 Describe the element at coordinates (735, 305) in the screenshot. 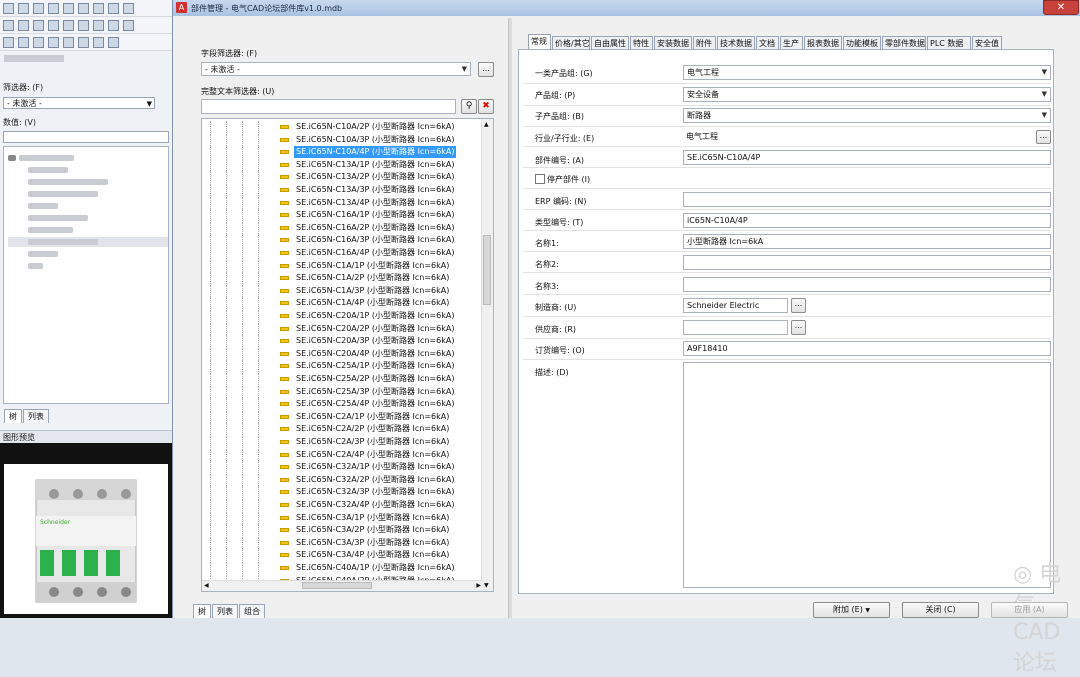

I see `manufacturer-input: Schneider Electric` at that location.